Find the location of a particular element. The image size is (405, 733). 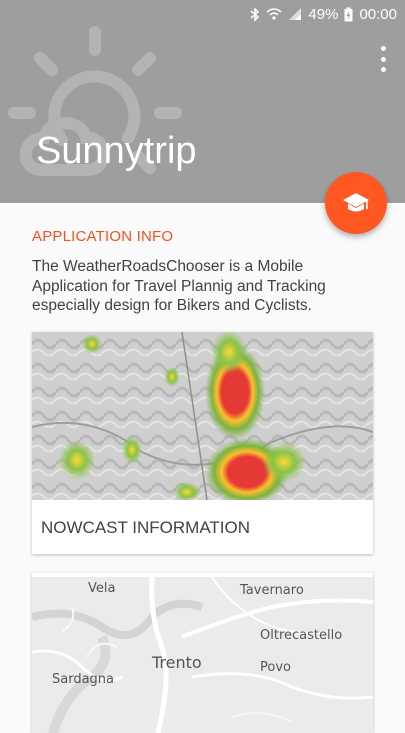

map-label-trento: Trento is located at coordinates (176, 662).